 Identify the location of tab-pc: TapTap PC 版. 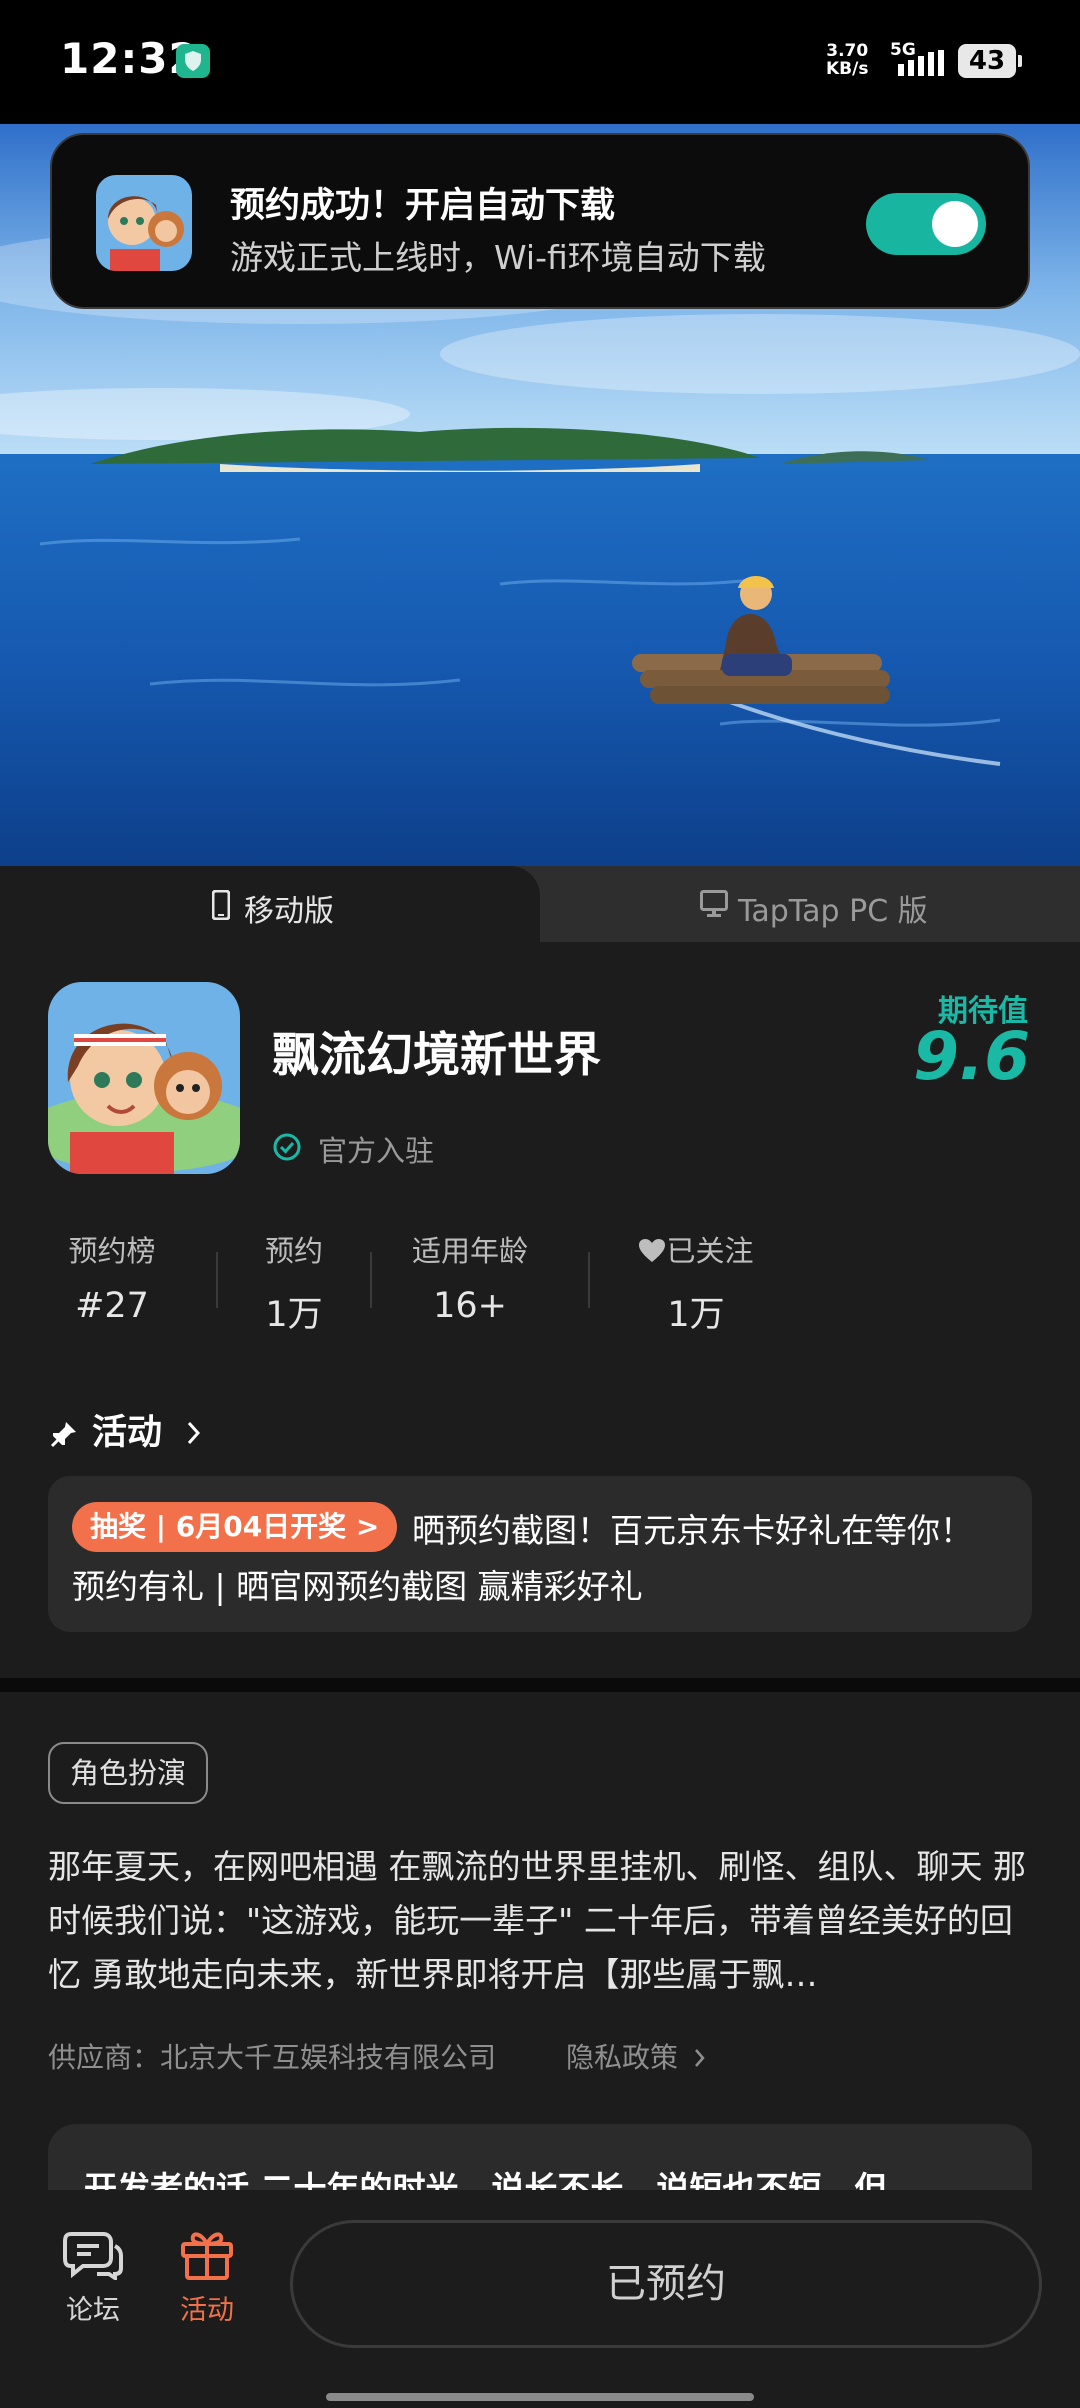
(810, 904).